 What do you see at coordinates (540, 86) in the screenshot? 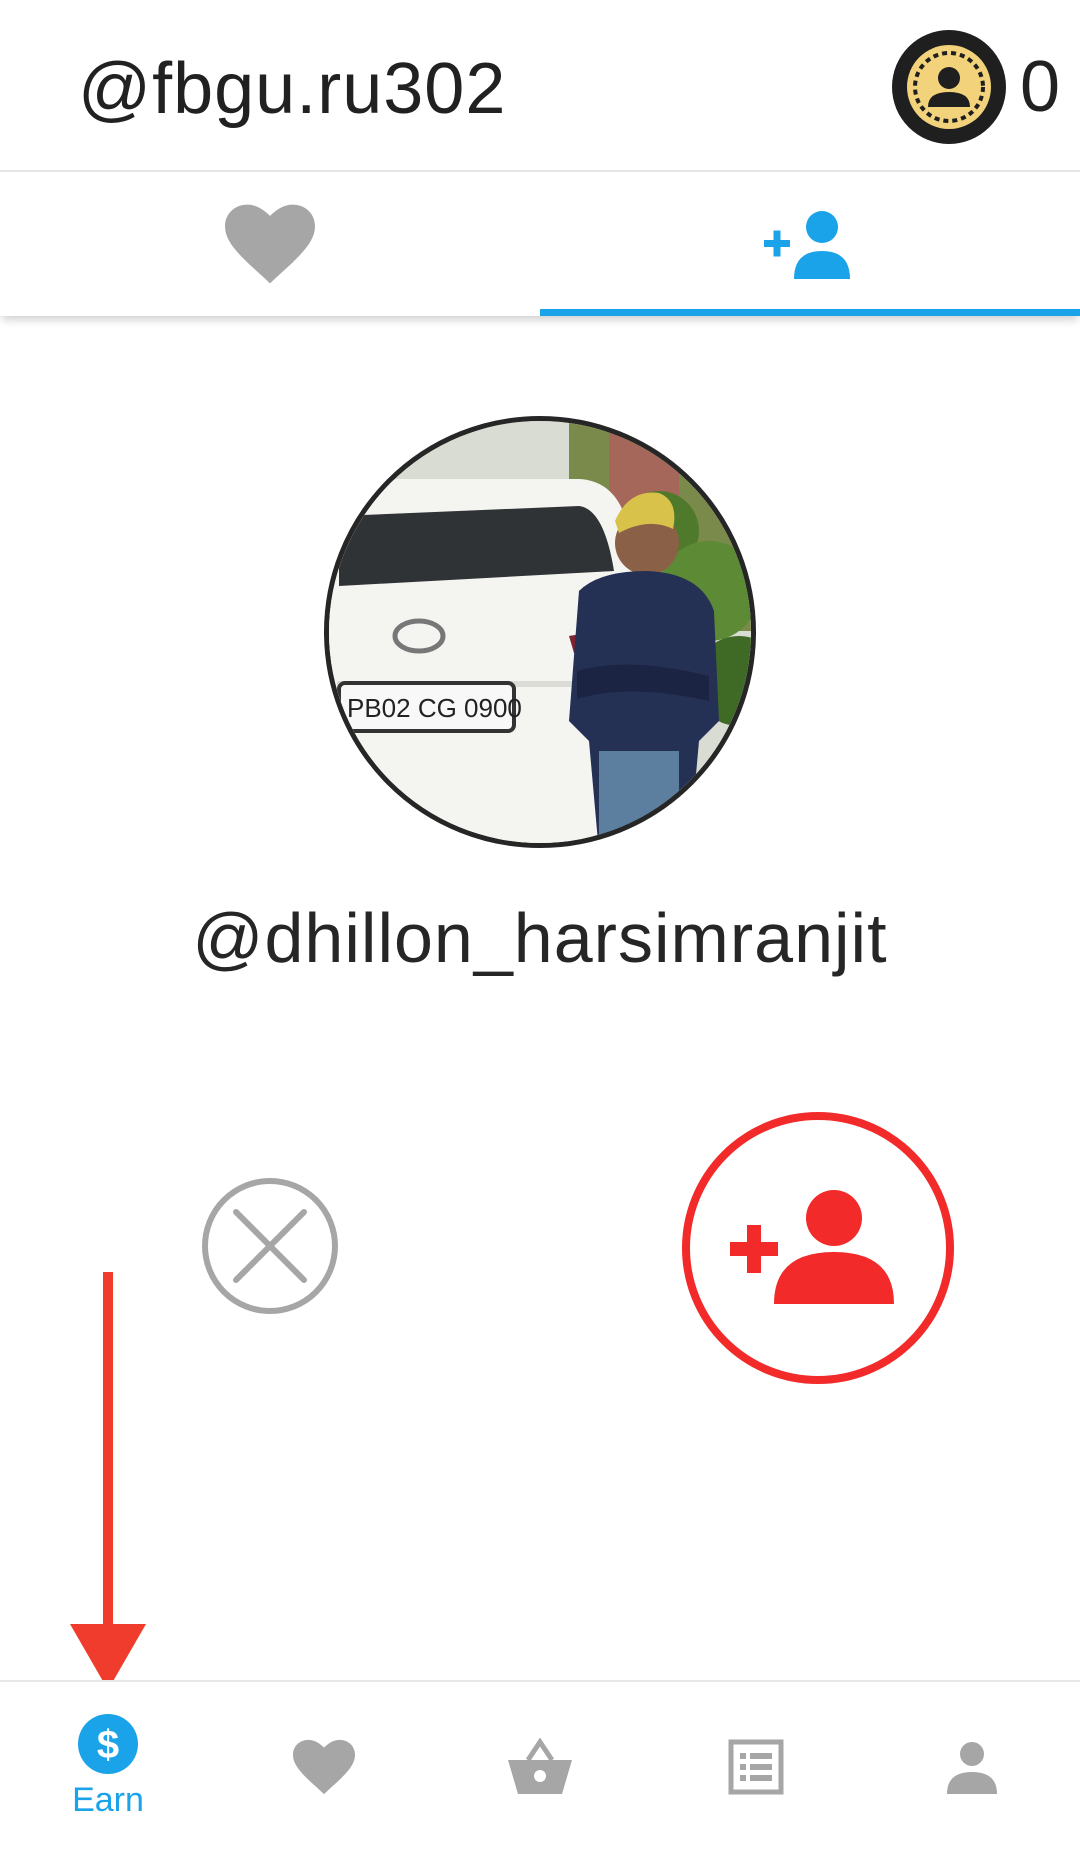
I see `top-bar: @fbgu.ru302 0` at bounding box center [540, 86].